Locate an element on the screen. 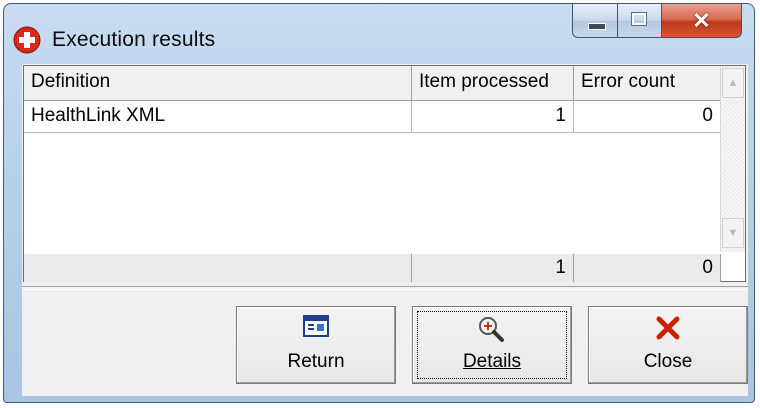  column-header-item-processed: Item processed is located at coordinates (493, 83).